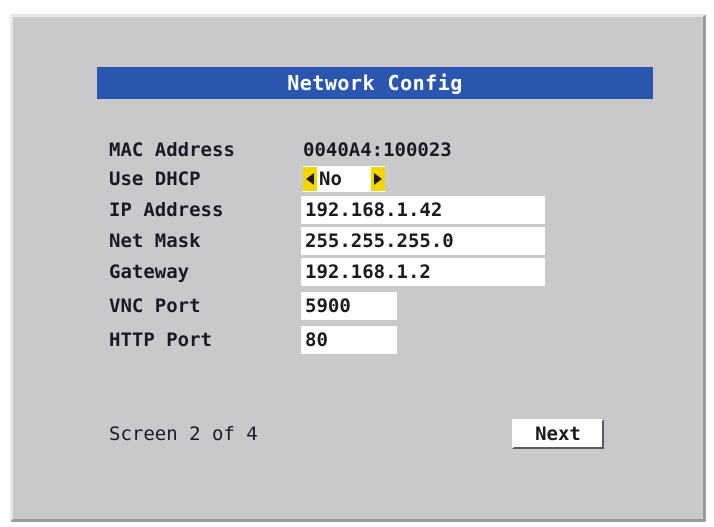 This screenshot has width=714, height=527. What do you see at coordinates (423, 241) in the screenshot?
I see `net-mask-field: 255.255.255.0` at bounding box center [423, 241].